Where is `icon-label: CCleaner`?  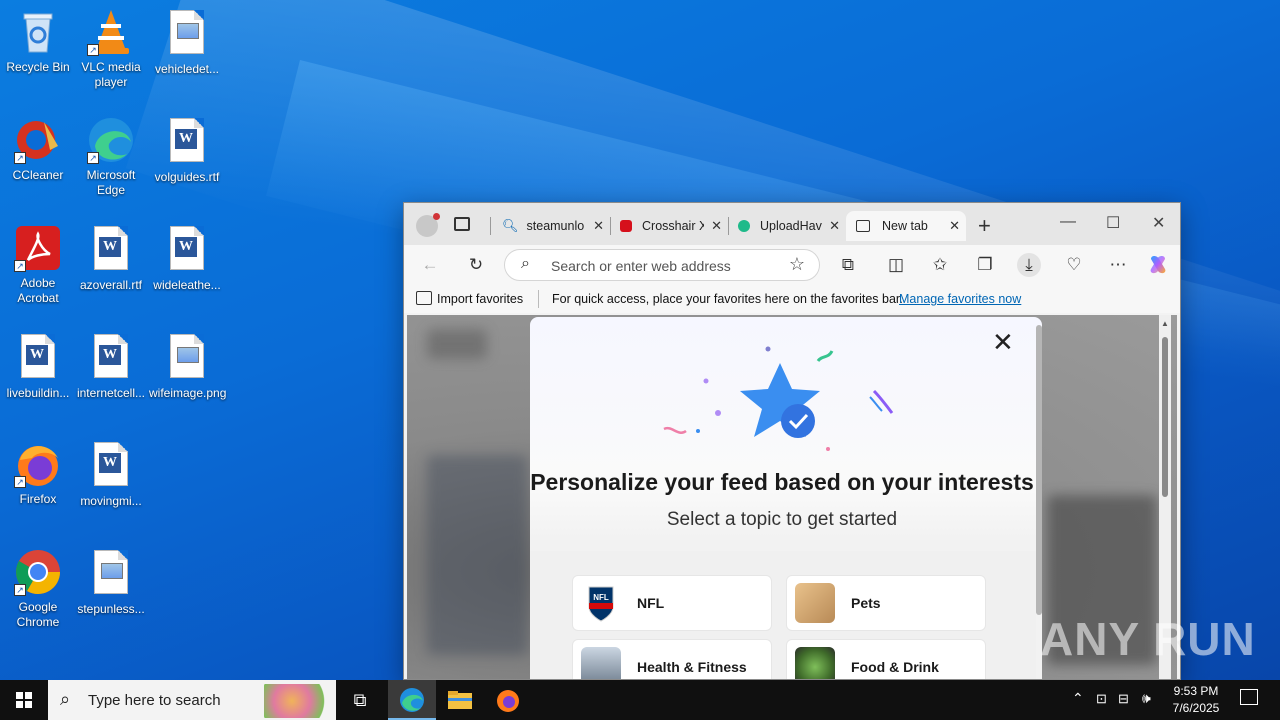 icon-label: CCleaner is located at coordinates (38, 175).